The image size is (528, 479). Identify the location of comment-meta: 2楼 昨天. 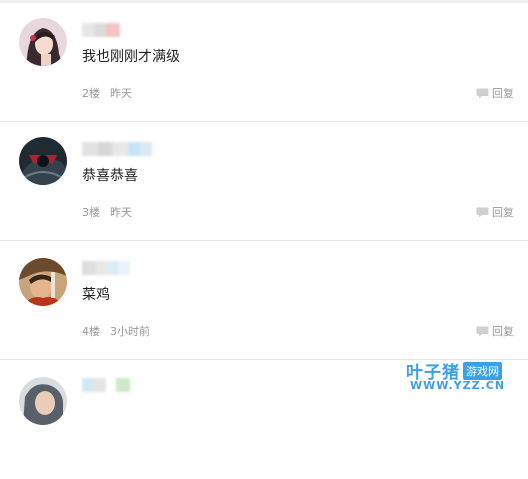
(107, 93).